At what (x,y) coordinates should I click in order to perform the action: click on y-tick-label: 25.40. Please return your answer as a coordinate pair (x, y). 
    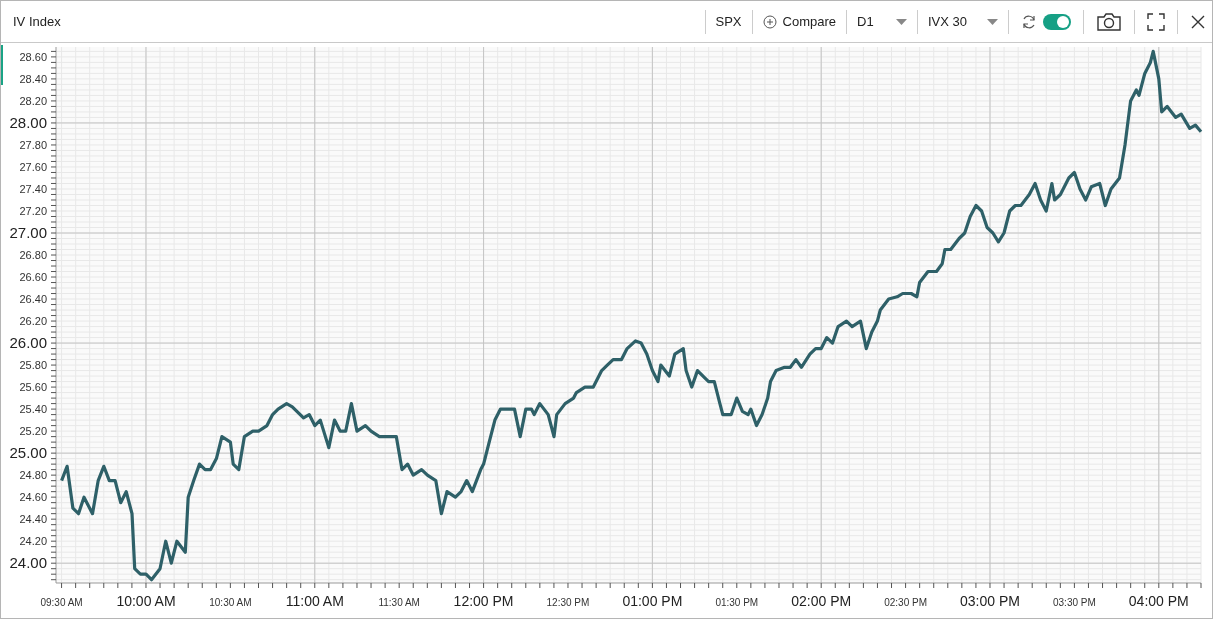
    Looking at the image, I should click on (33, 409).